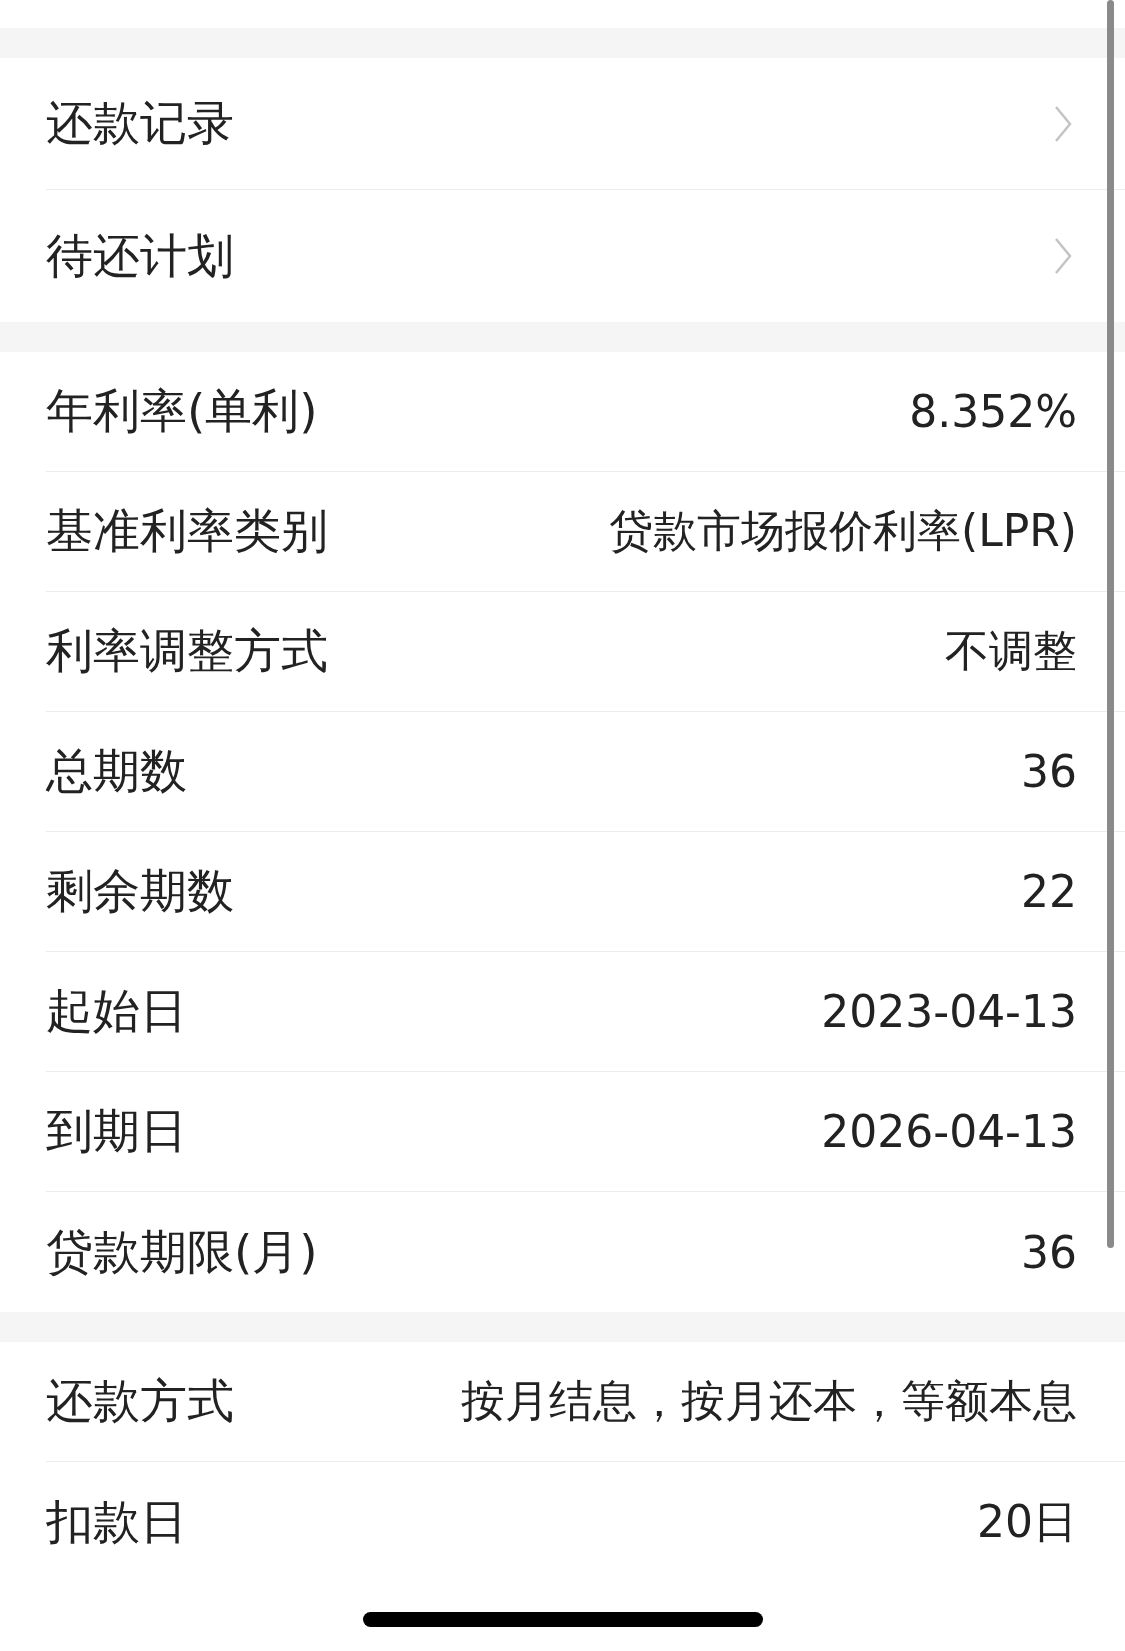 The height and width of the screenshot is (1651, 1125). I want to click on row-value: 2023-04-13, so click(949, 1011).